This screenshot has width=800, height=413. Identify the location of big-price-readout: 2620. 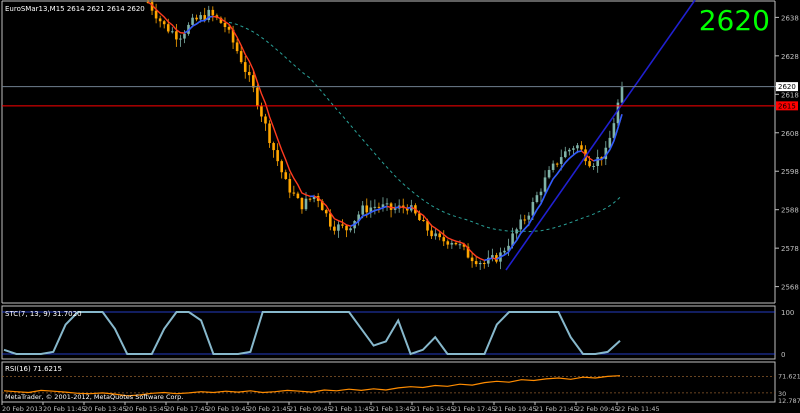
(734, 20).